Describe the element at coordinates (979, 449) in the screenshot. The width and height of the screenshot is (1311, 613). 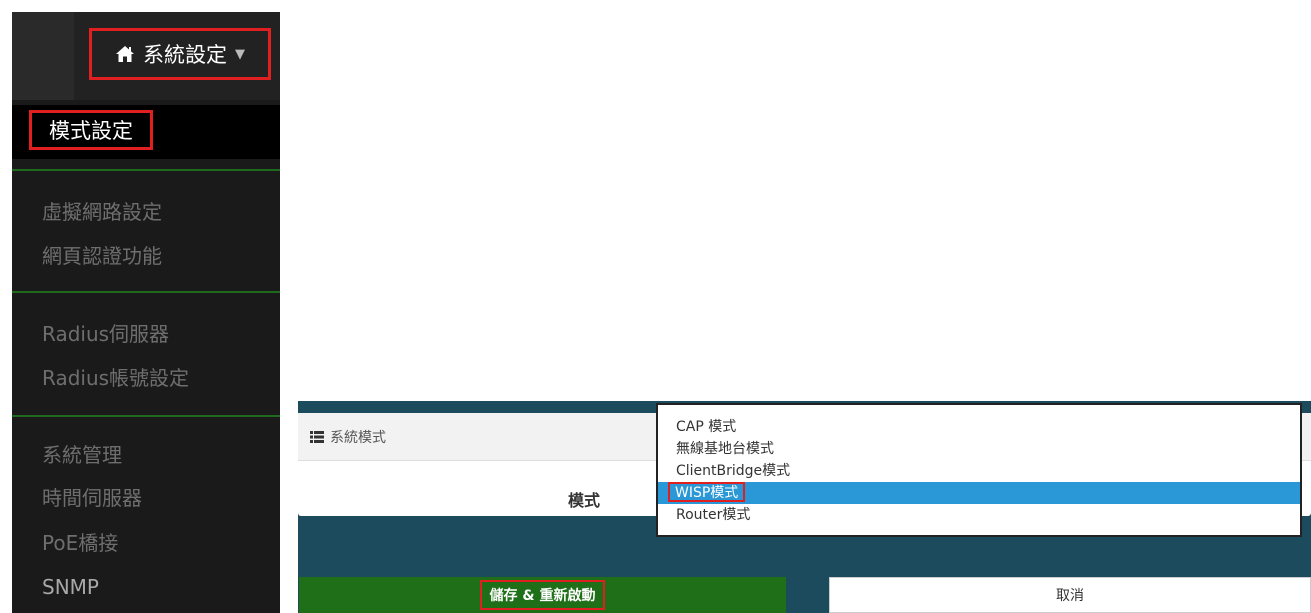
I see `mode-option-access-point: 無線基地台模式` at that location.